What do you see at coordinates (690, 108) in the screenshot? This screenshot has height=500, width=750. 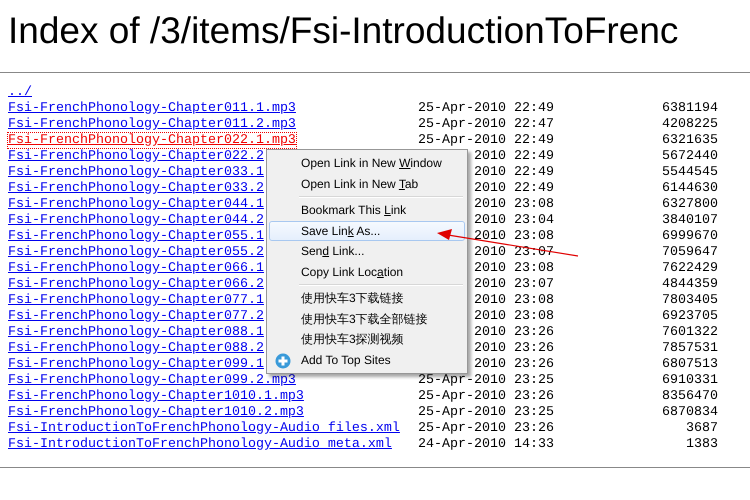 I see `file-size: 6381194` at bounding box center [690, 108].